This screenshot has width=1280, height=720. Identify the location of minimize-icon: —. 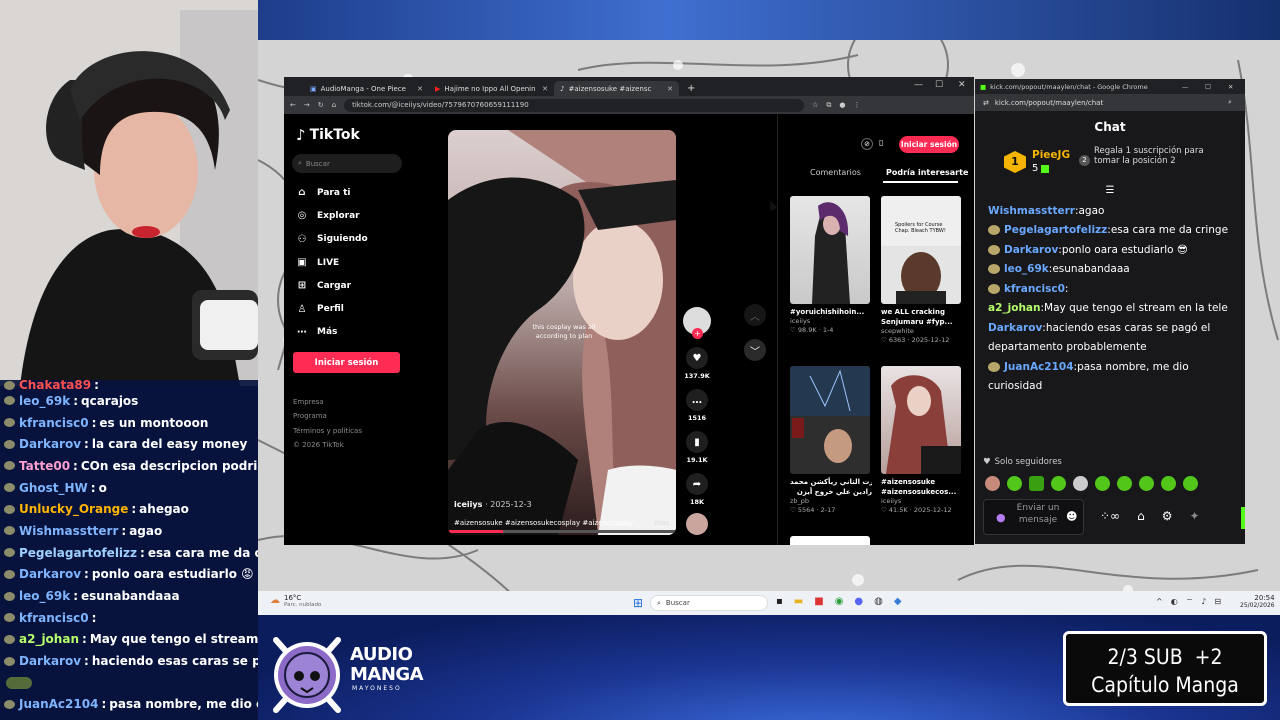
(1185, 87).